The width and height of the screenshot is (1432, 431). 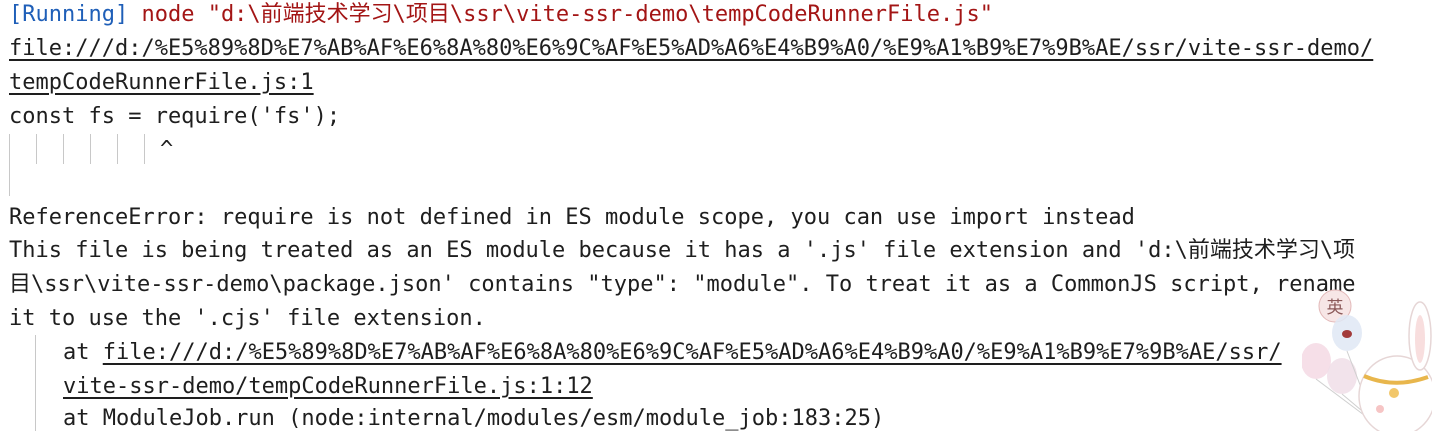 I want to click on ime-badge: 英, so click(x=1335, y=308).